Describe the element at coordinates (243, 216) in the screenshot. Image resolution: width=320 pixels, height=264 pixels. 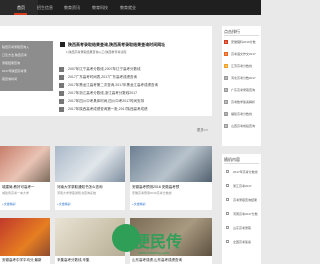
I see `random-item: 河南高考2017分数` at that location.